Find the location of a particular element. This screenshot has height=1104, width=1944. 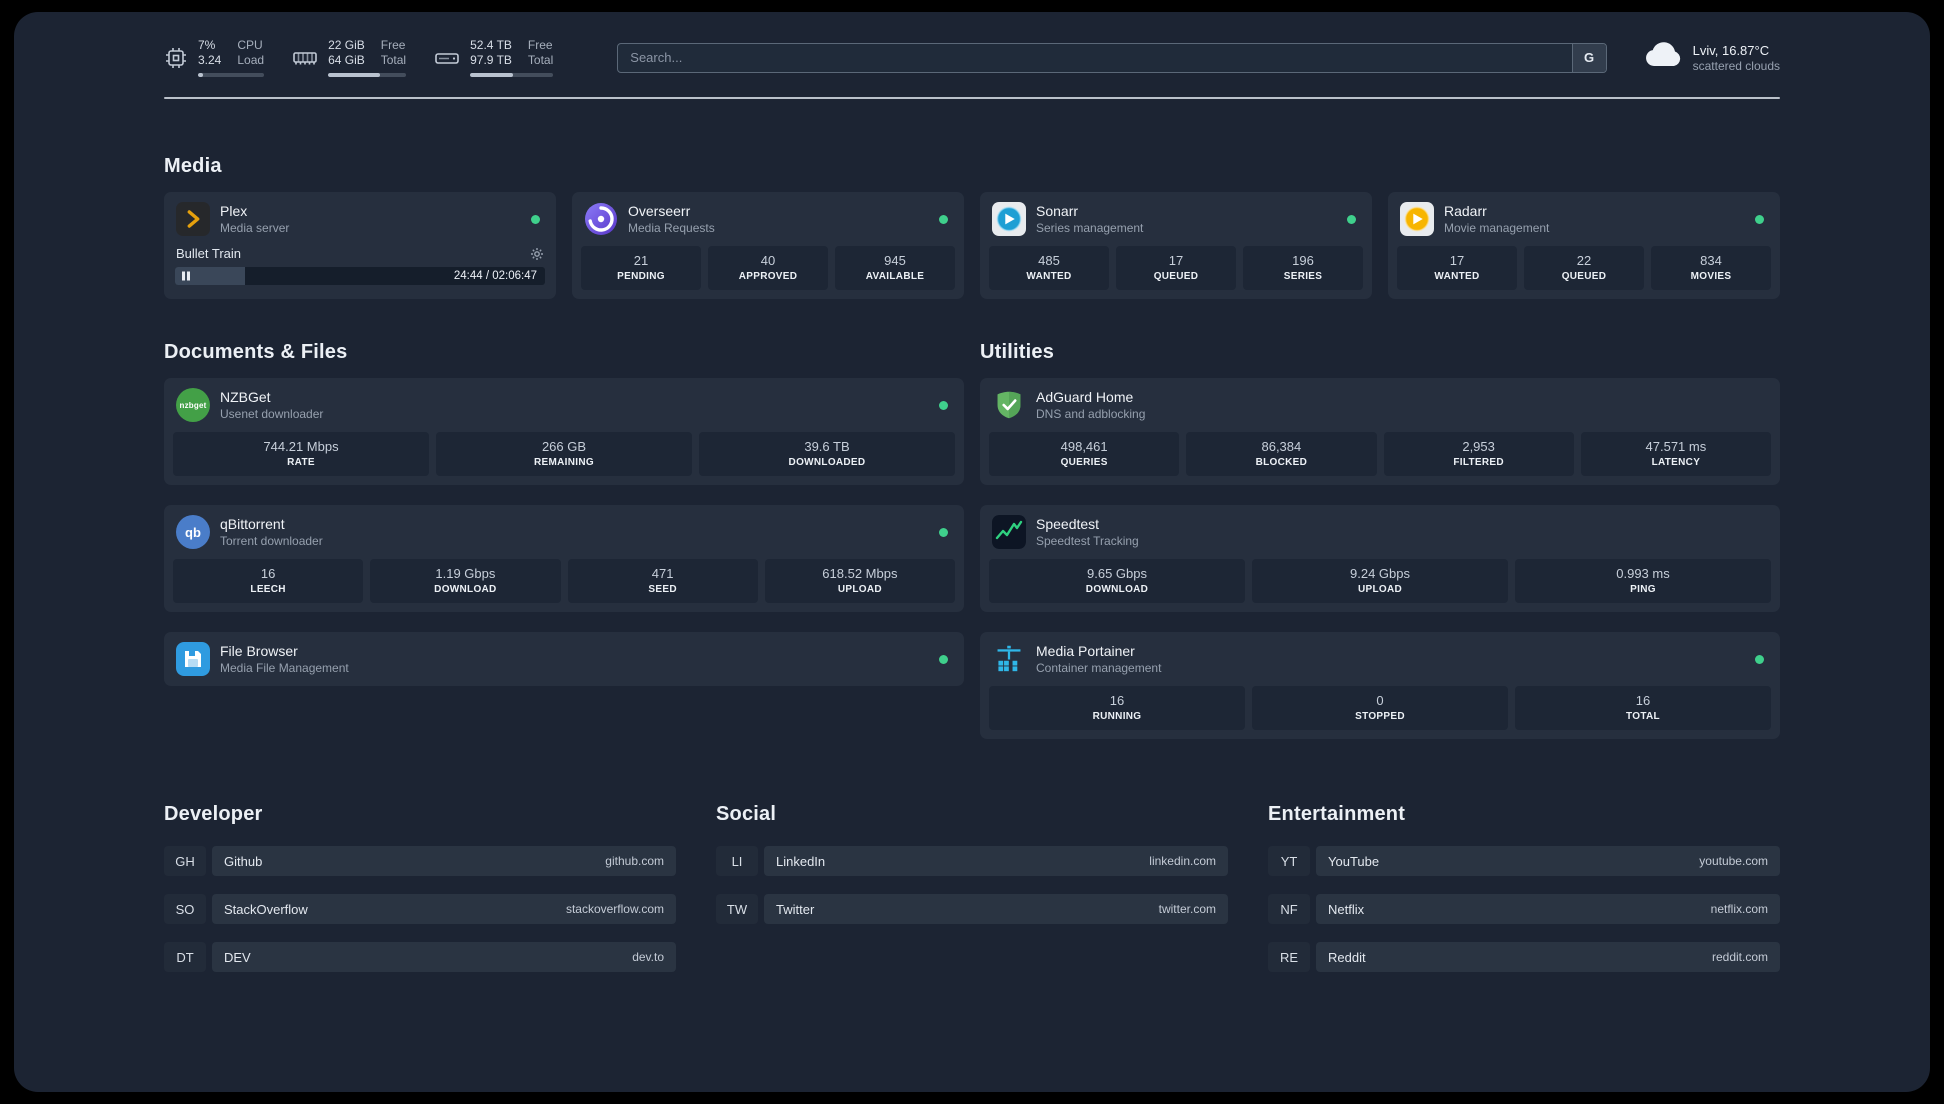

stat-tile: 485 WANTED is located at coordinates (1049, 268).